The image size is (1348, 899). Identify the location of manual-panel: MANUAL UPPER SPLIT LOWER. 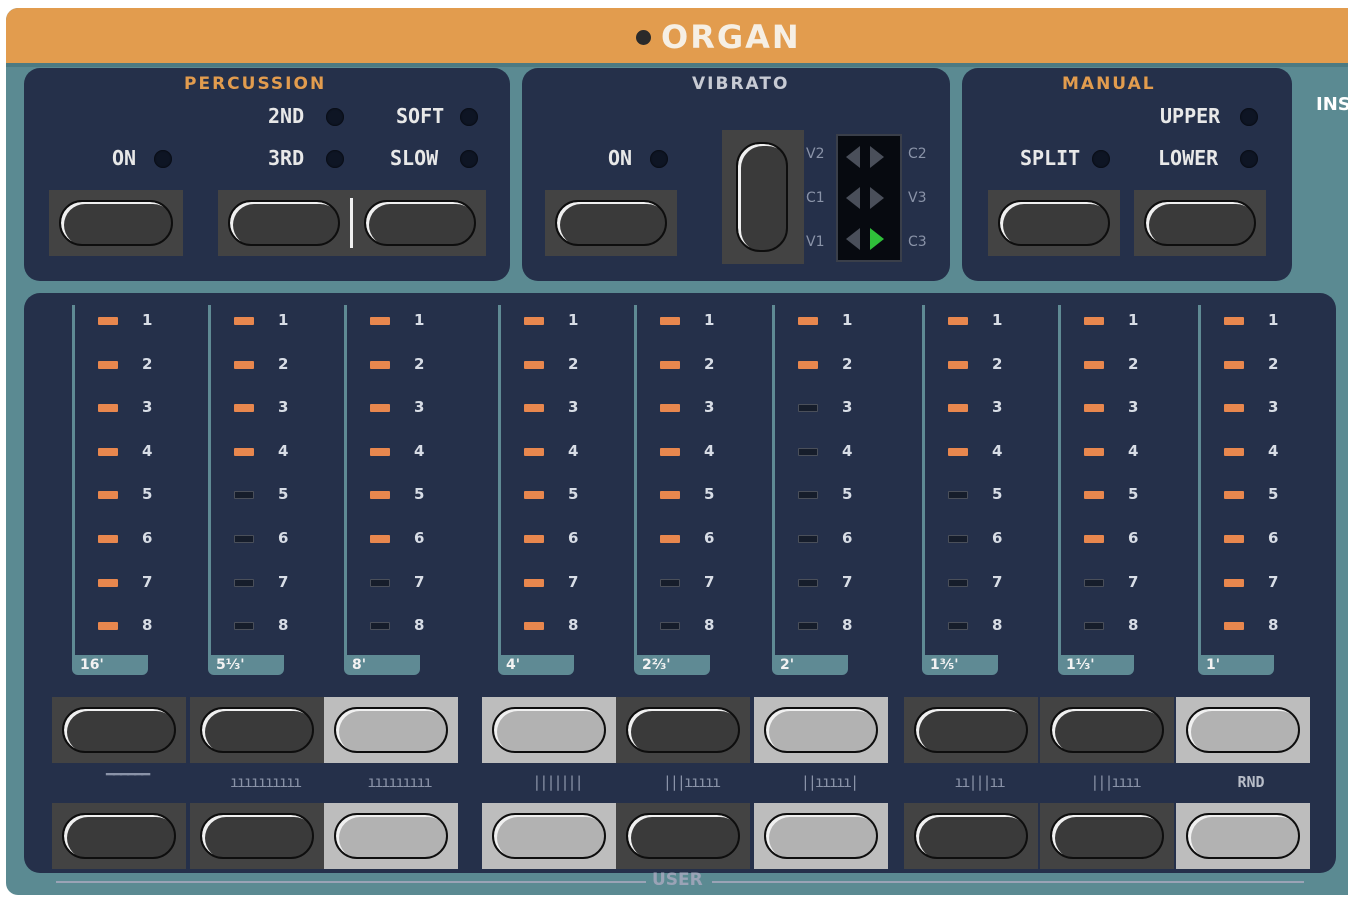
(1127, 174).